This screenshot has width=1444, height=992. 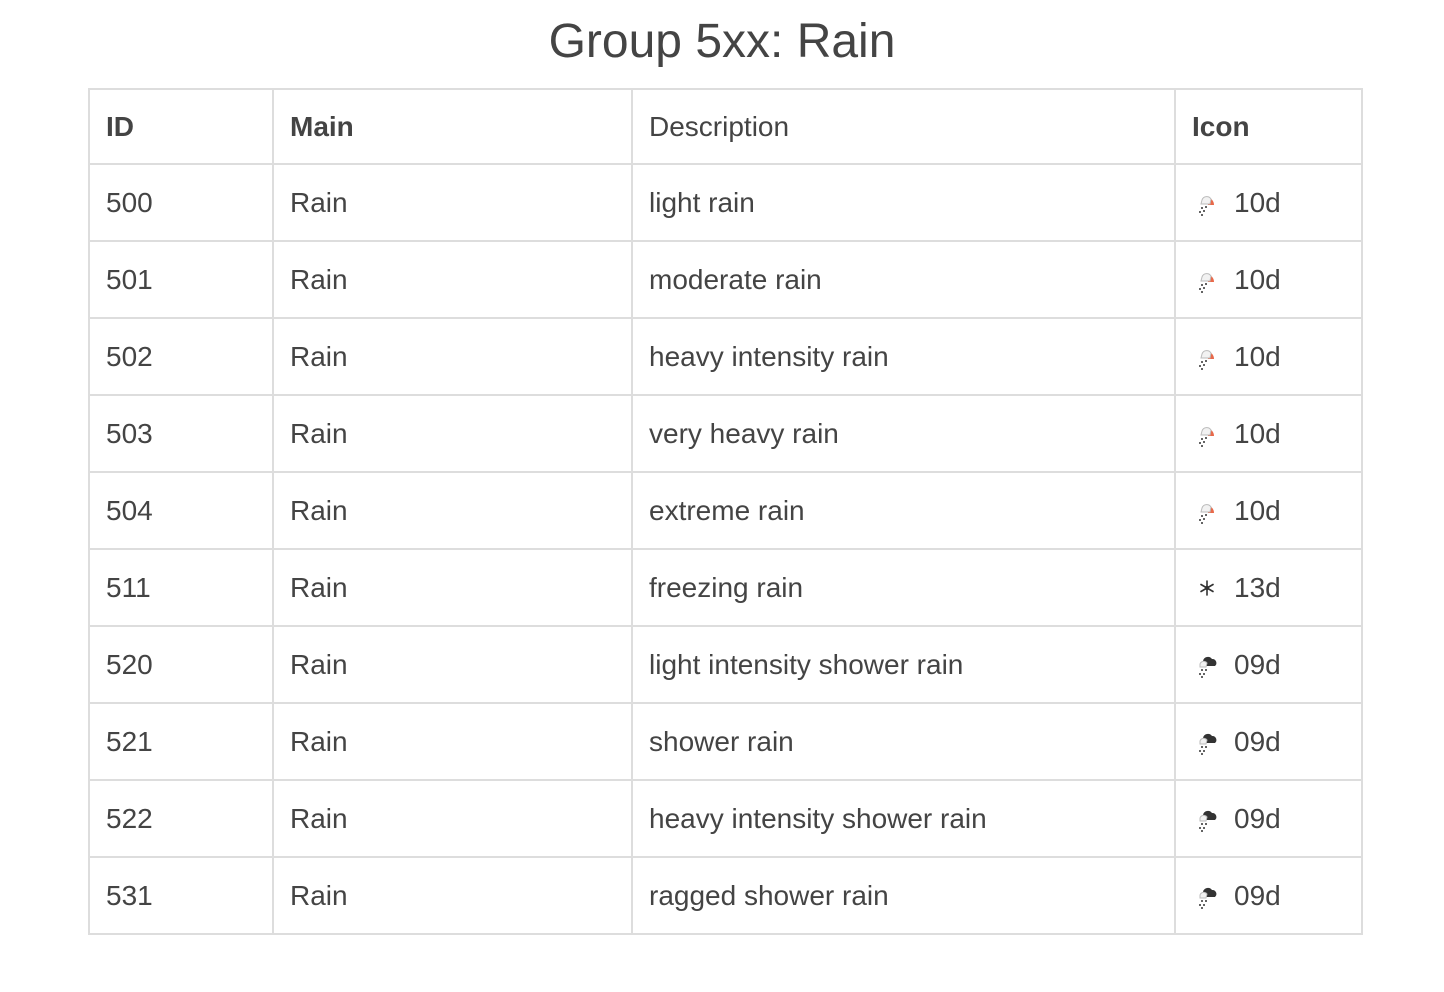 I want to click on snowflake-icon, so click(x=1207, y=588).